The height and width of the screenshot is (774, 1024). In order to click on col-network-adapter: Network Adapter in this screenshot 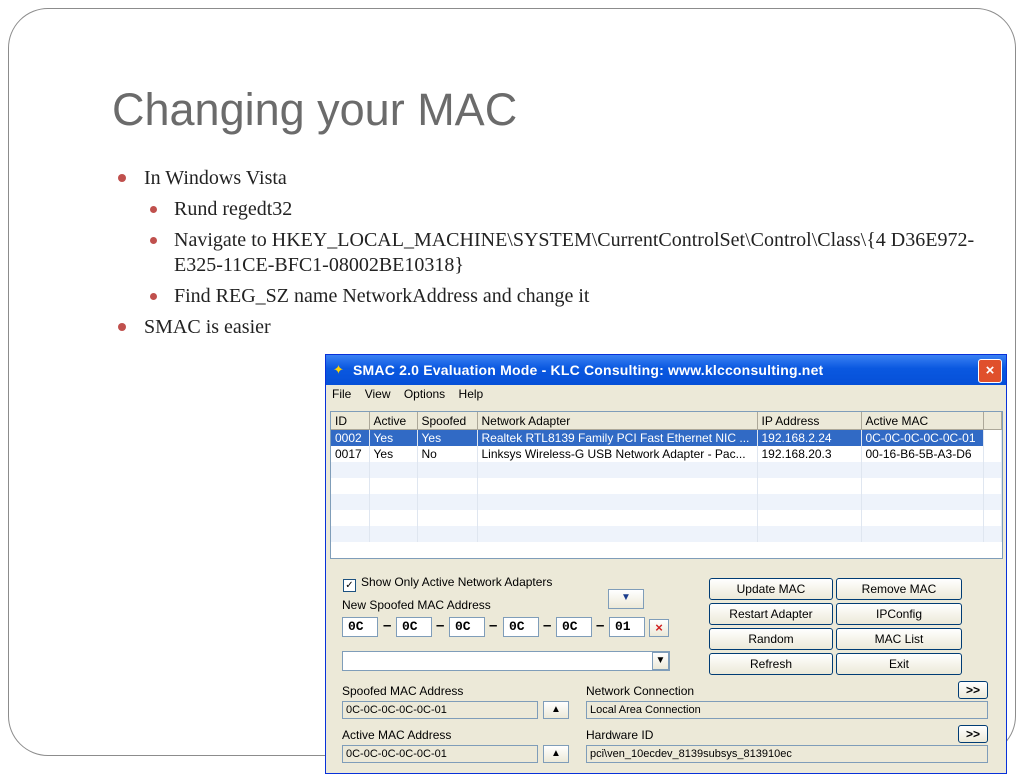, I will do `click(617, 421)`.